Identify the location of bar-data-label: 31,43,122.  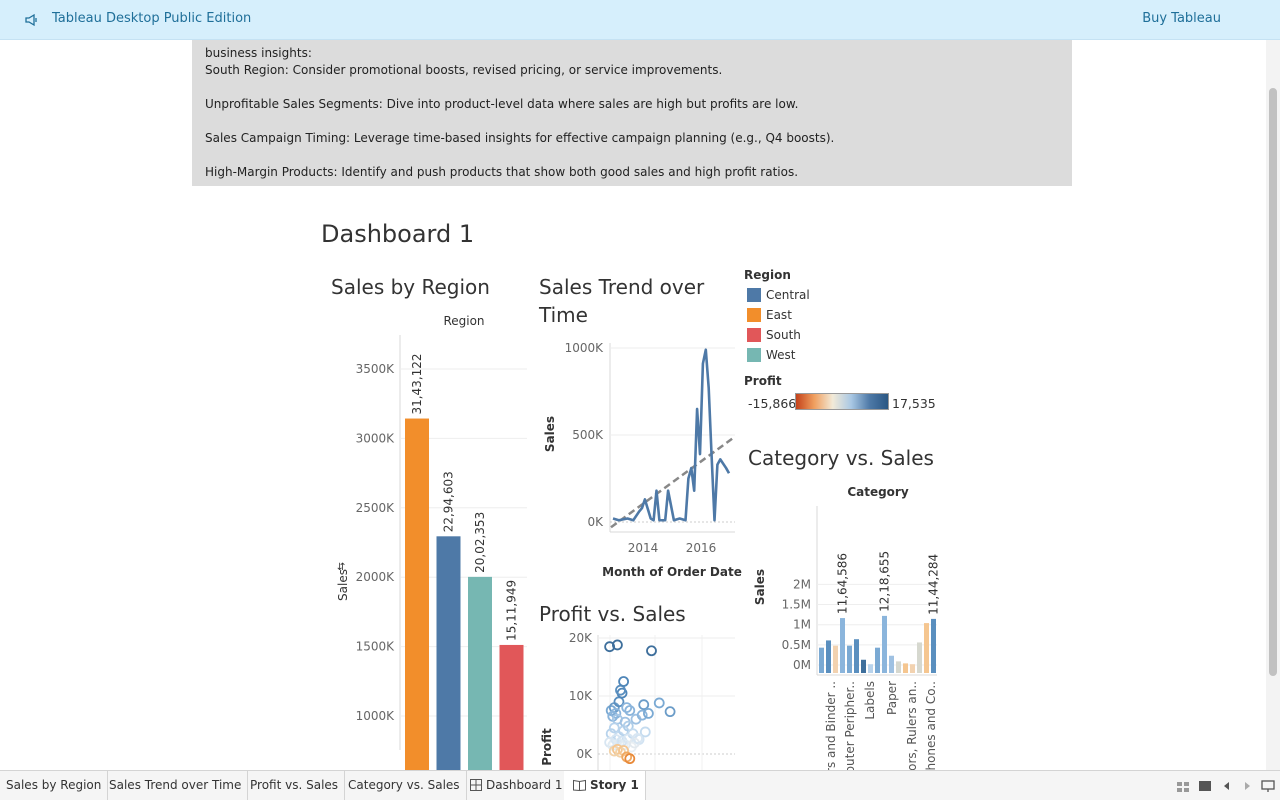
(417, 383).